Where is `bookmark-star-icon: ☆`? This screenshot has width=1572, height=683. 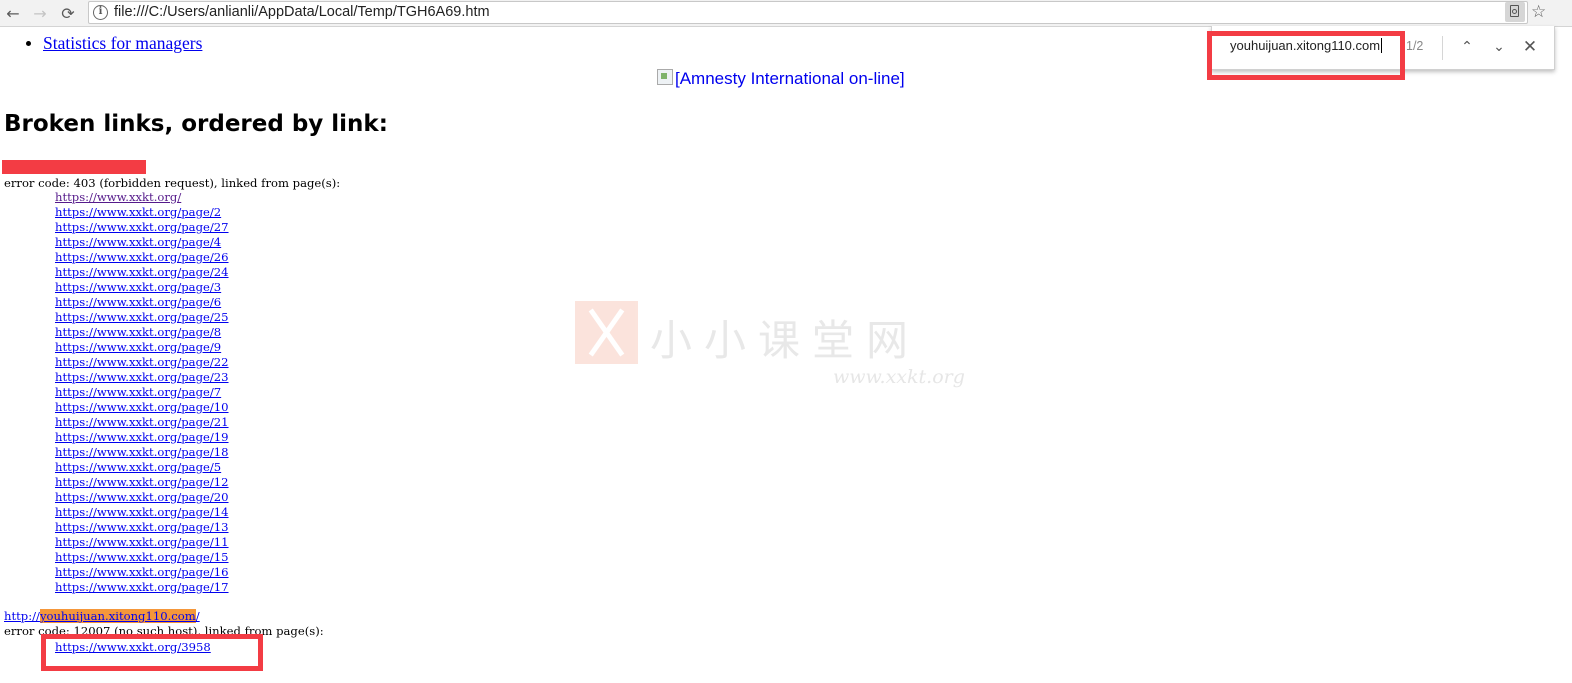 bookmark-star-icon: ☆ is located at coordinates (1538, 12).